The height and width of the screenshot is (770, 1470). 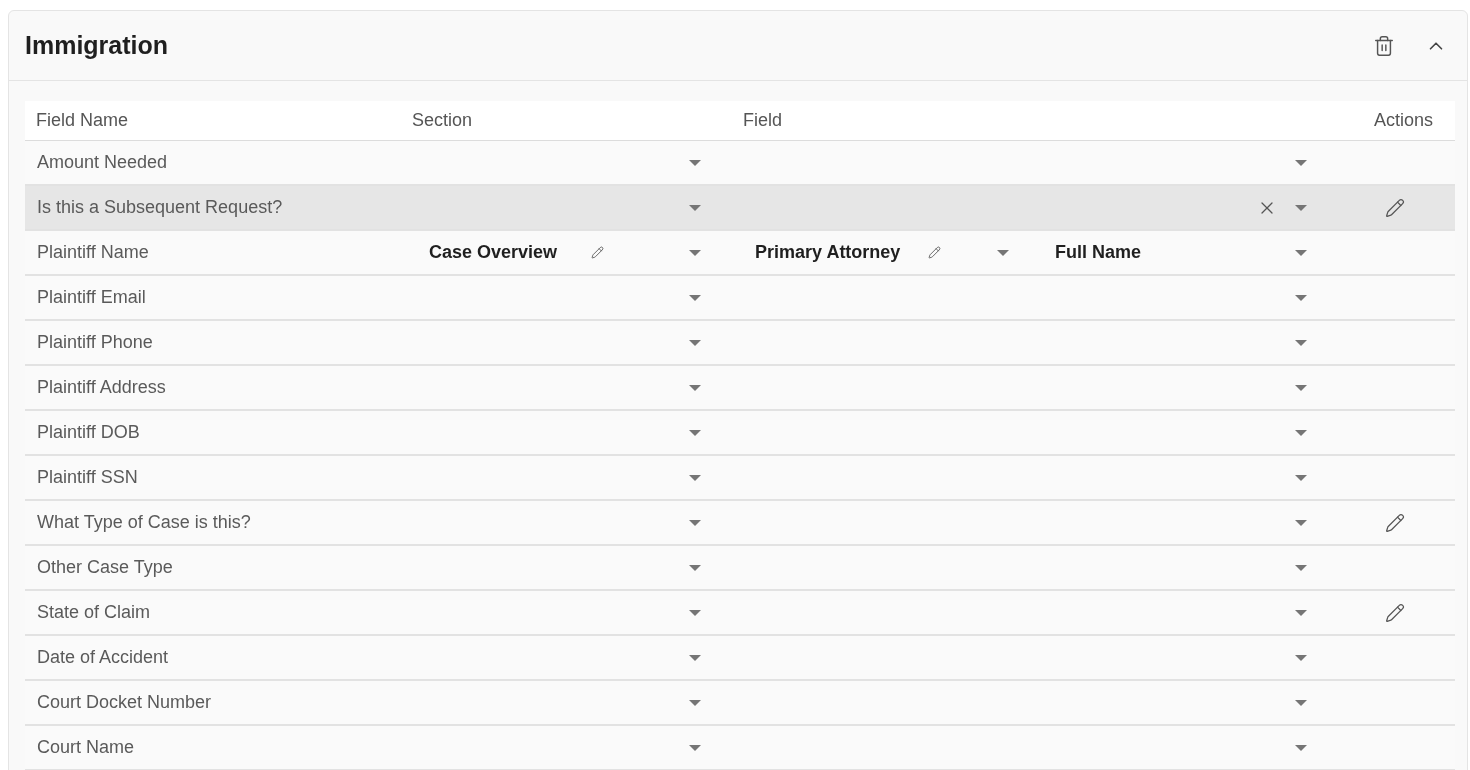 What do you see at coordinates (882, 252) in the screenshot?
I see `field-select: Primary Attorney` at bounding box center [882, 252].